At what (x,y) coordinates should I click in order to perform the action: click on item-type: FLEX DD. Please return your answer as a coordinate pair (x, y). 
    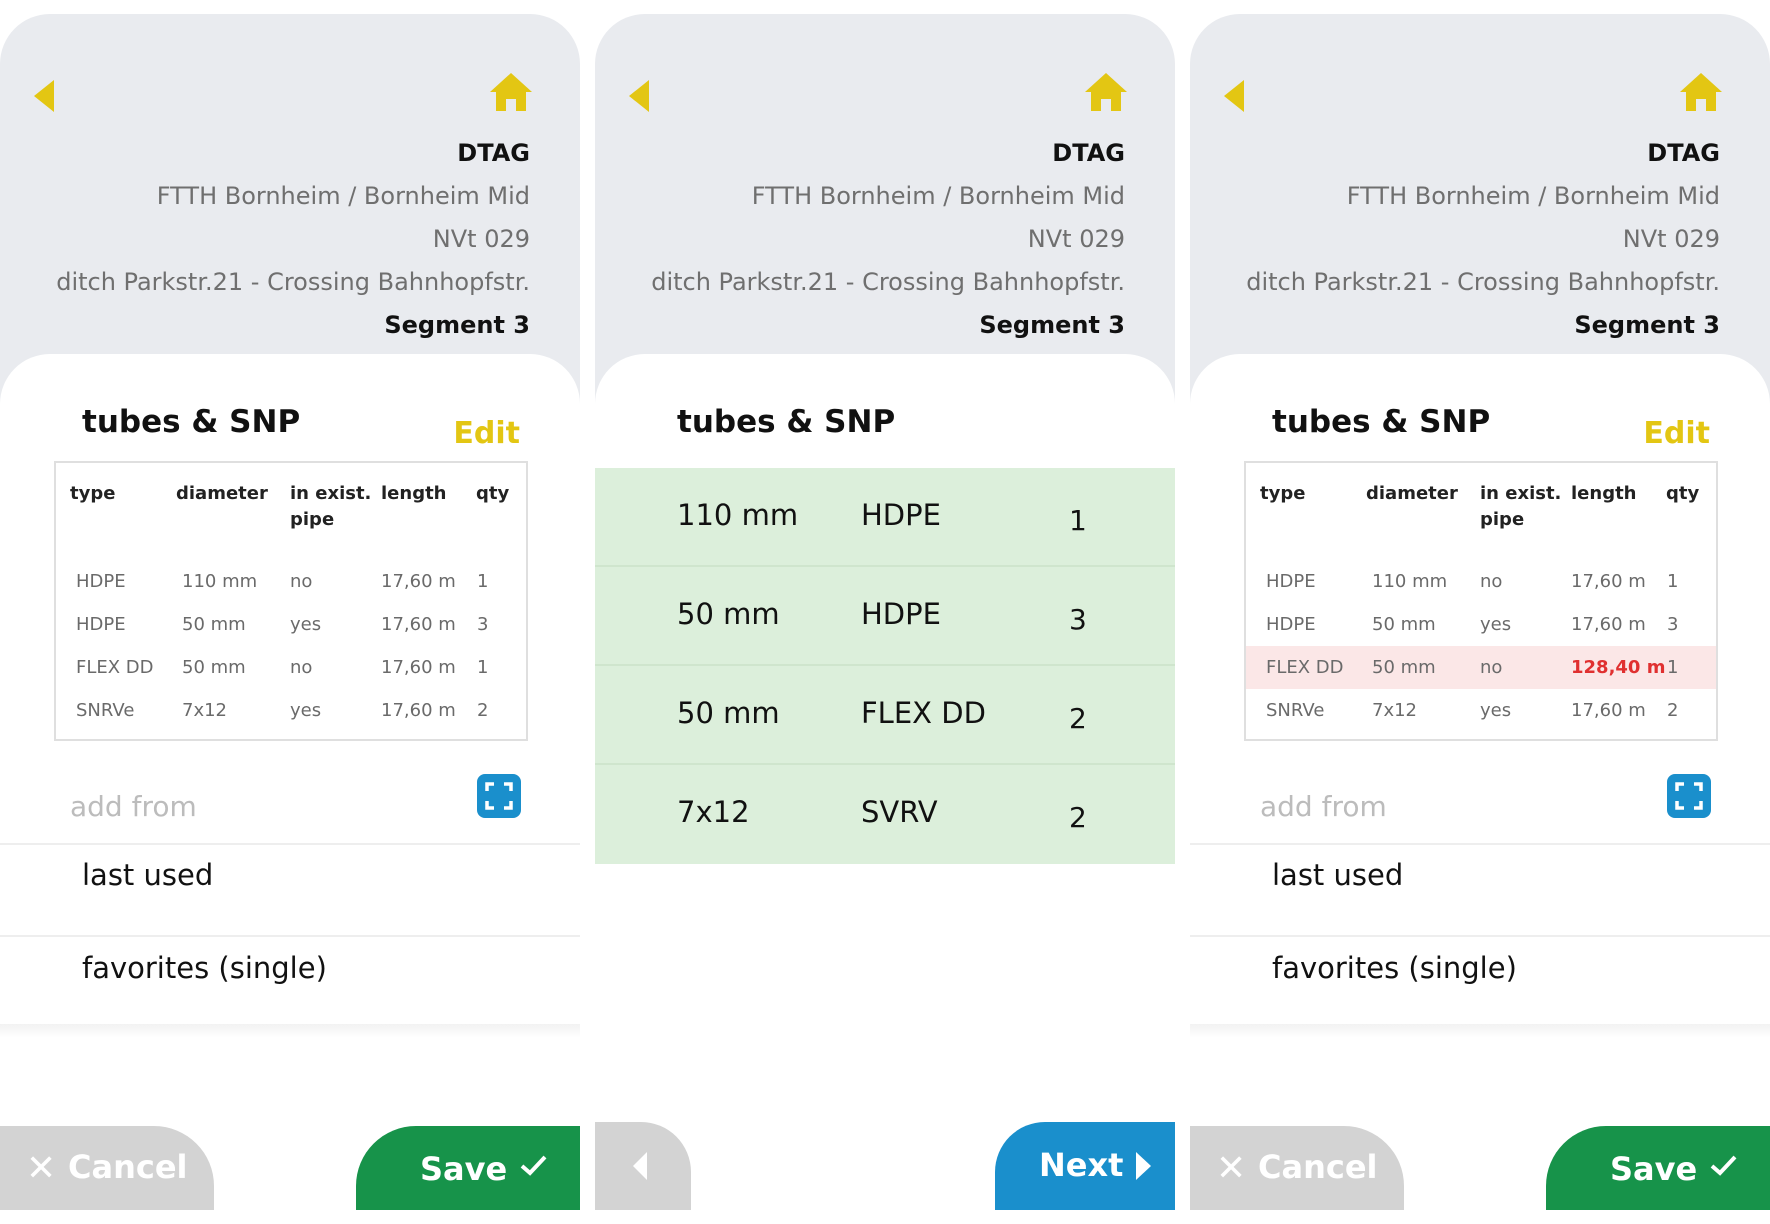
    Looking at the image, I should click on (923, 713).